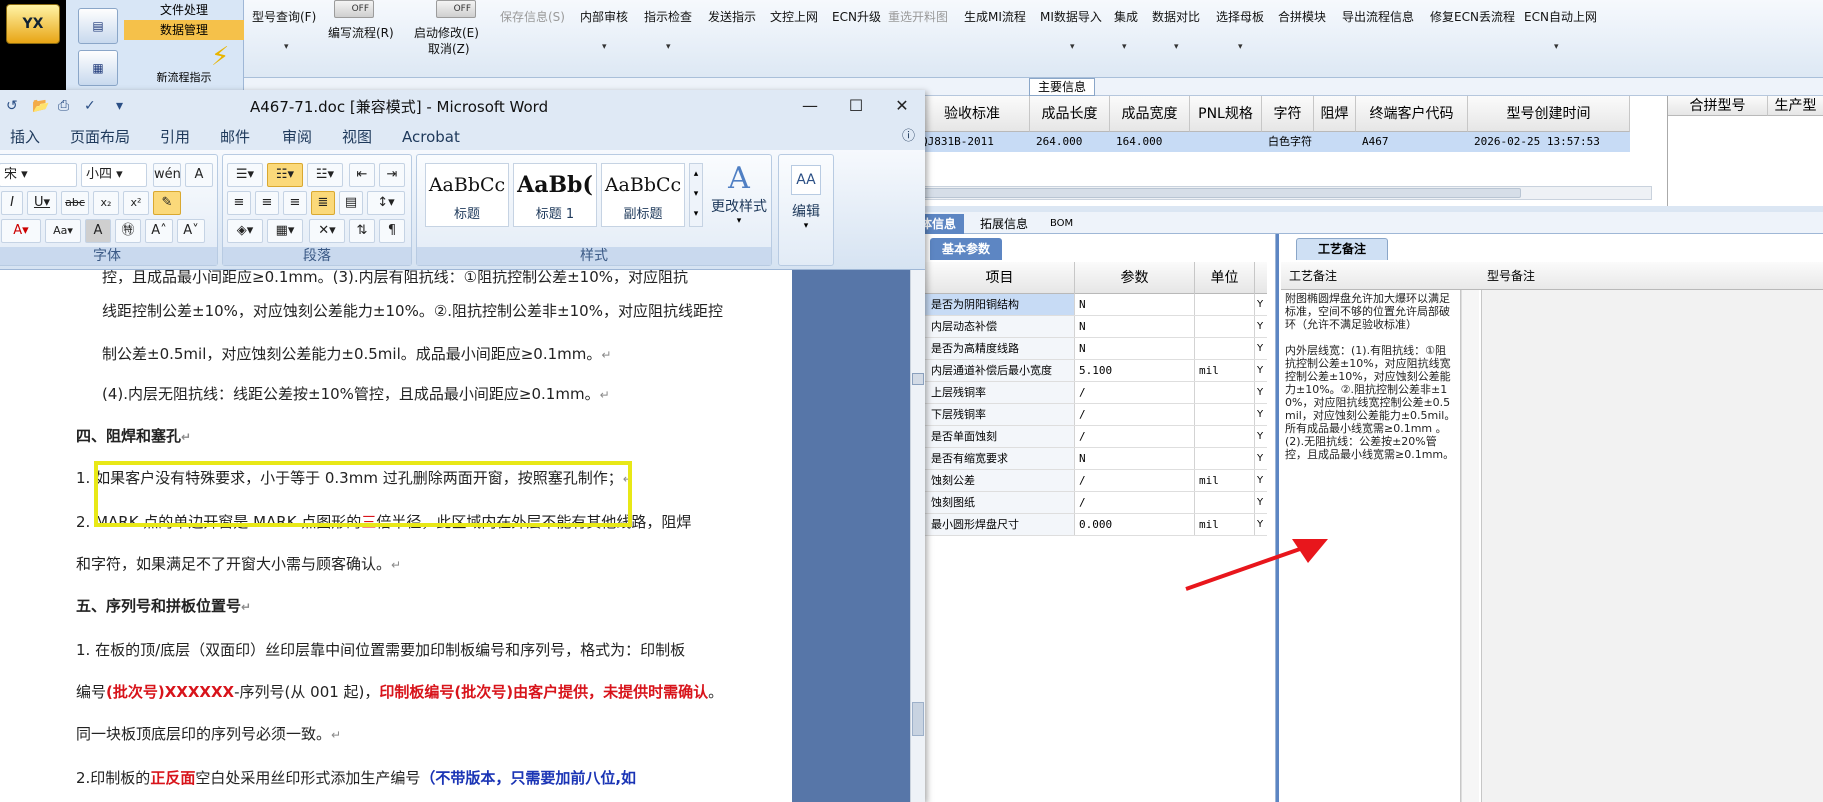 This screenshot has width=1823, height=802. I want to click on grid-cell: 白色字符, so click(1288, 142).